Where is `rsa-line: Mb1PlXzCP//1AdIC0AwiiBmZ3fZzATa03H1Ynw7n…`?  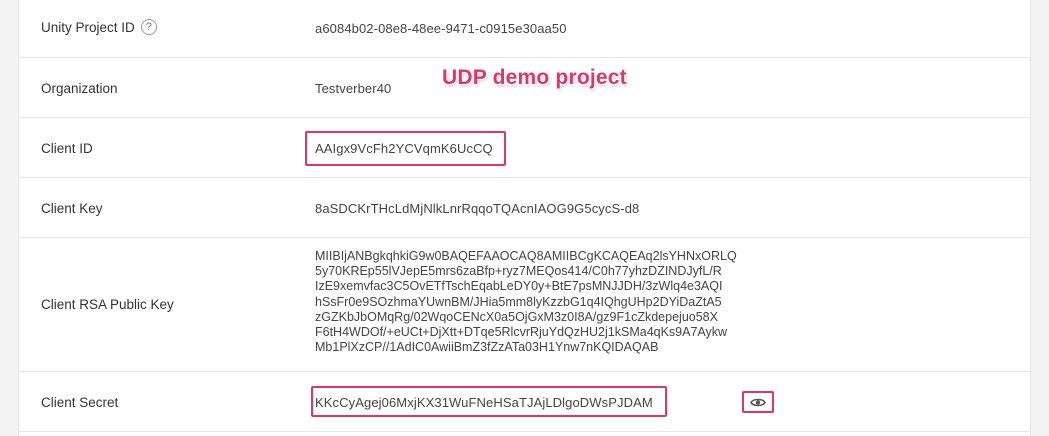 rsa-line: Mb1PlXzCP//1AdIC0AwiiBmZ3fZzATa03H1Ynw7n… is located at coordinates (487, 347).